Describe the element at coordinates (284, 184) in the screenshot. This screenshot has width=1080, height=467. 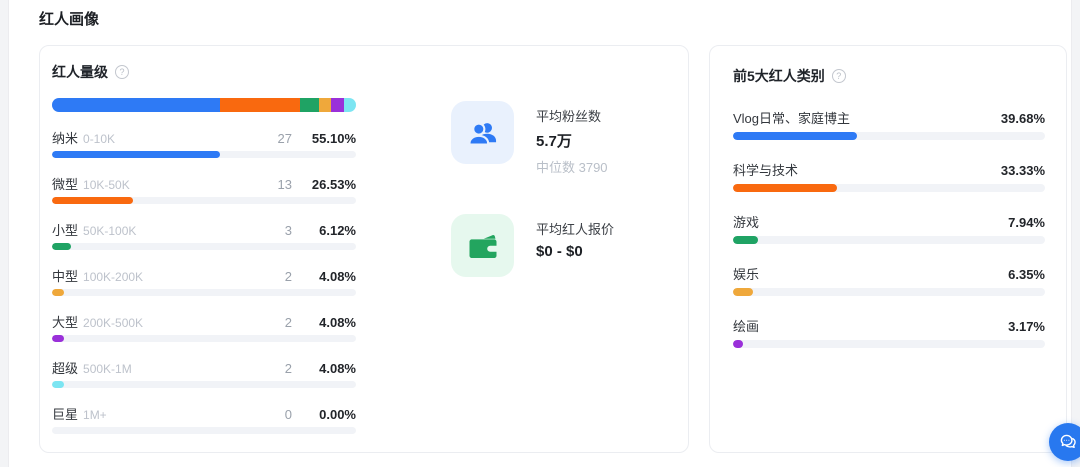
I see `tier-count: 13` at that location.